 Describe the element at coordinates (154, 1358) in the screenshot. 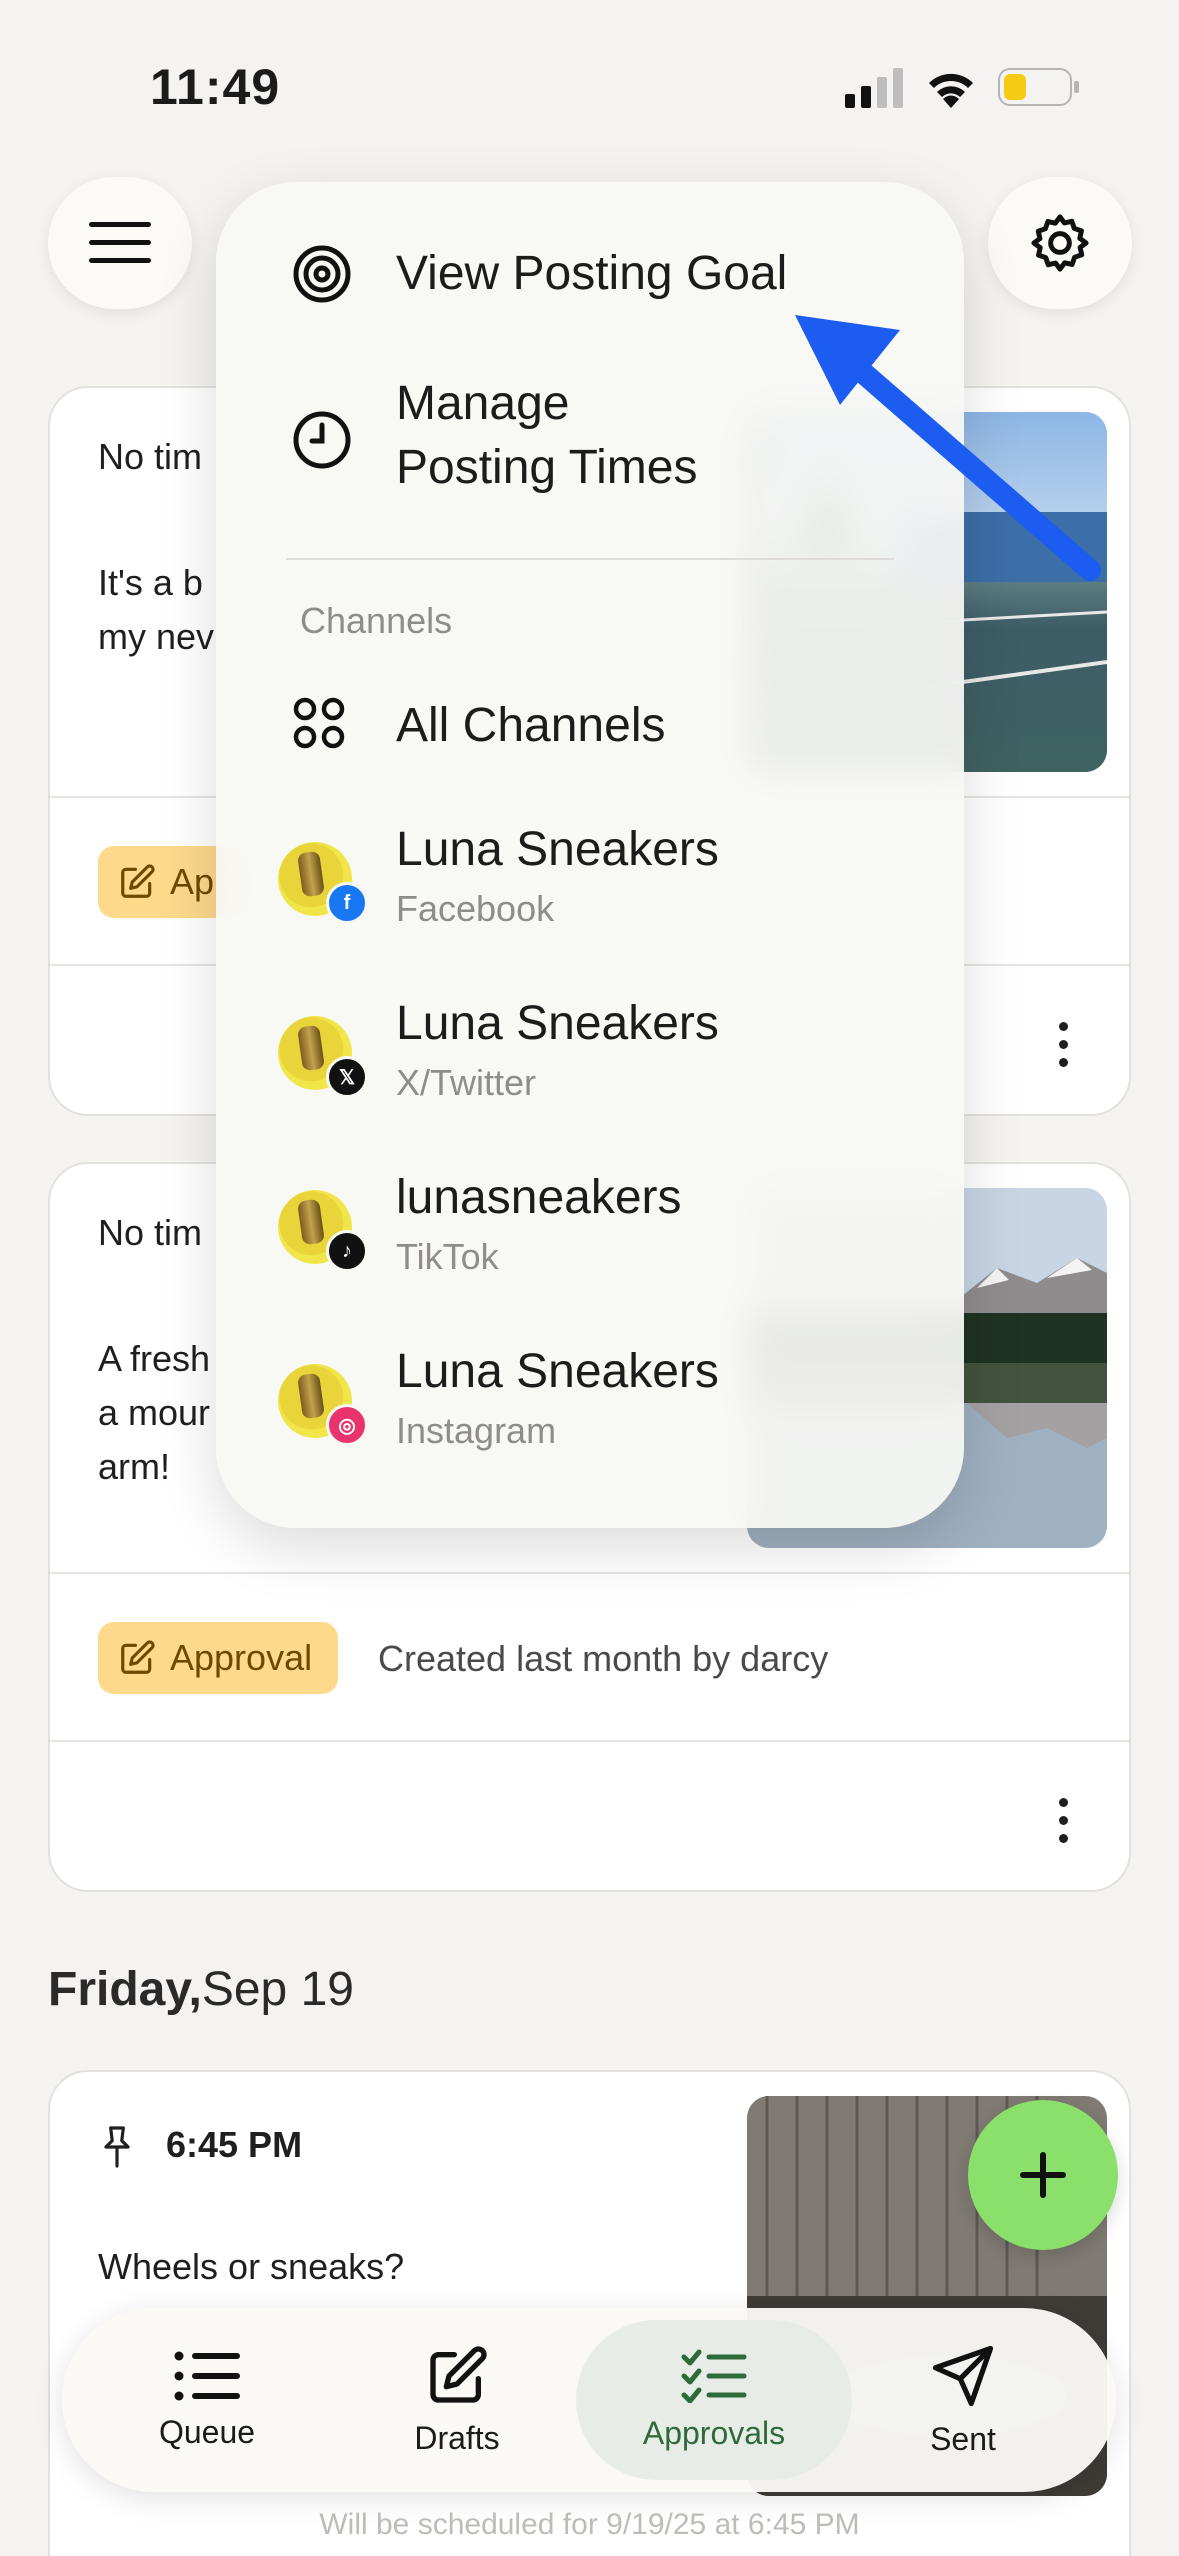

I see `post-text-line: A fresh` at that location.